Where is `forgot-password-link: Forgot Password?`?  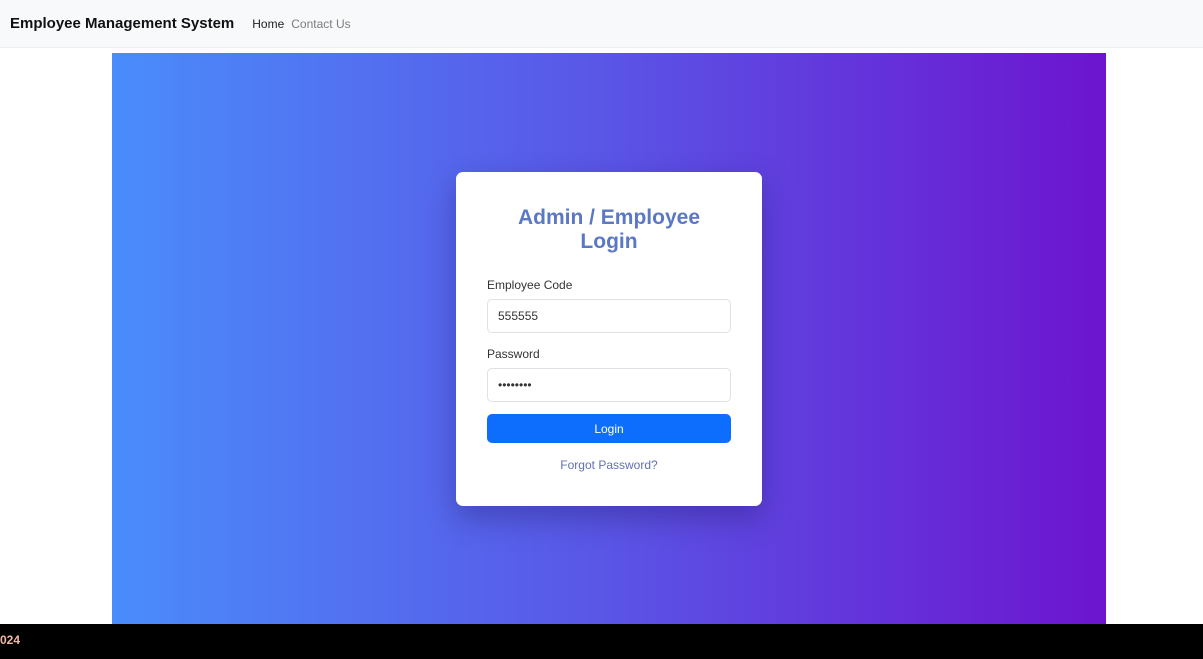 forgot-password-link: Forgot Password? is located at coordinates (609, 465).